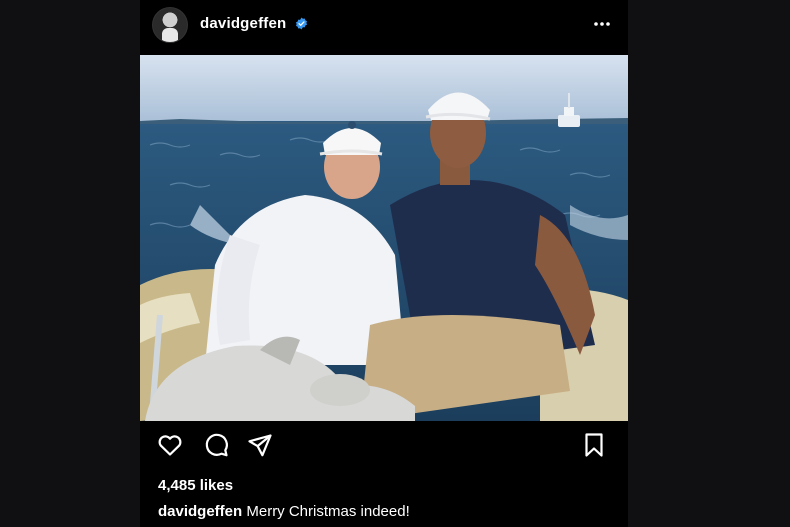 Image resolution: width=790 pixels, height=527 pixels. What do you see at coordinates (384, 447) in the screenshot?
I see `action-bar` at bounding box center [384, 447].